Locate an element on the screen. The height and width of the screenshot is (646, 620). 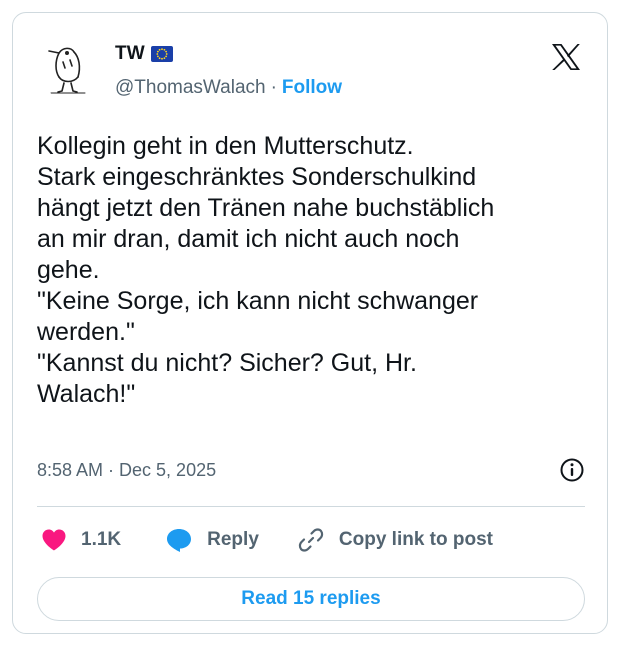
author-display-name: TW is located at coordinates (130, 54).